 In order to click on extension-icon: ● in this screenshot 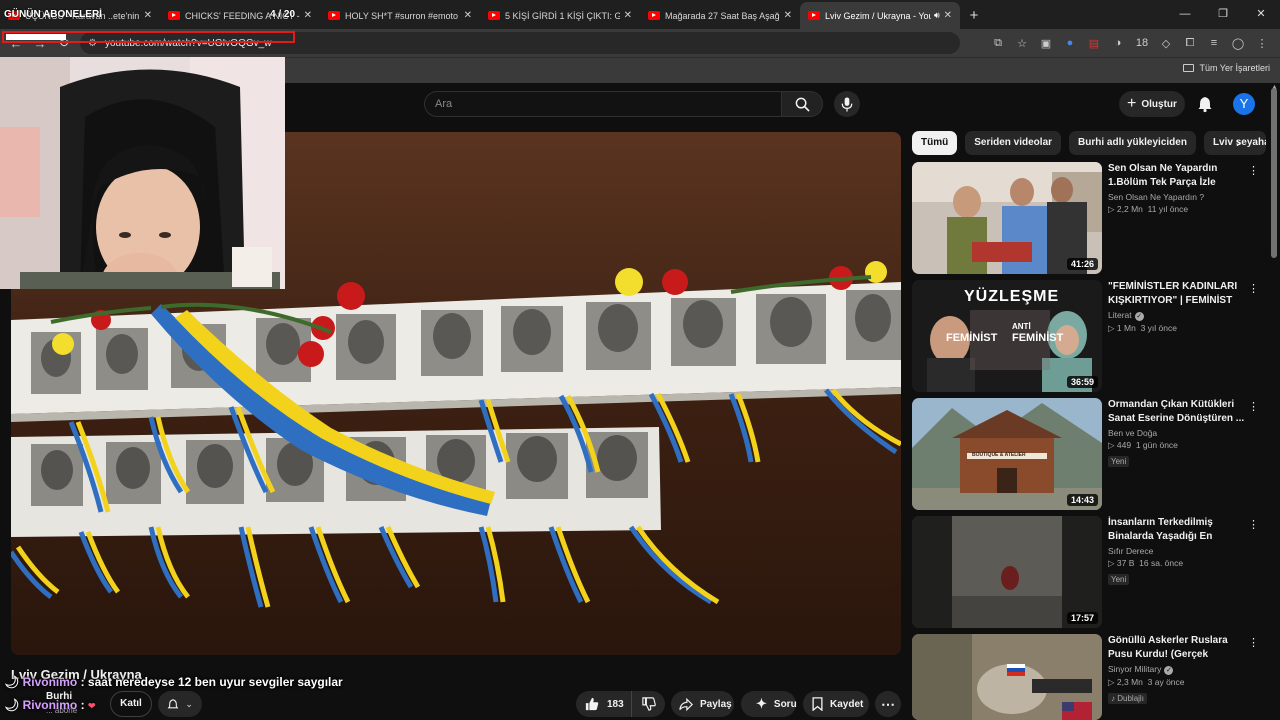, I will do `click(1070, 43)`.